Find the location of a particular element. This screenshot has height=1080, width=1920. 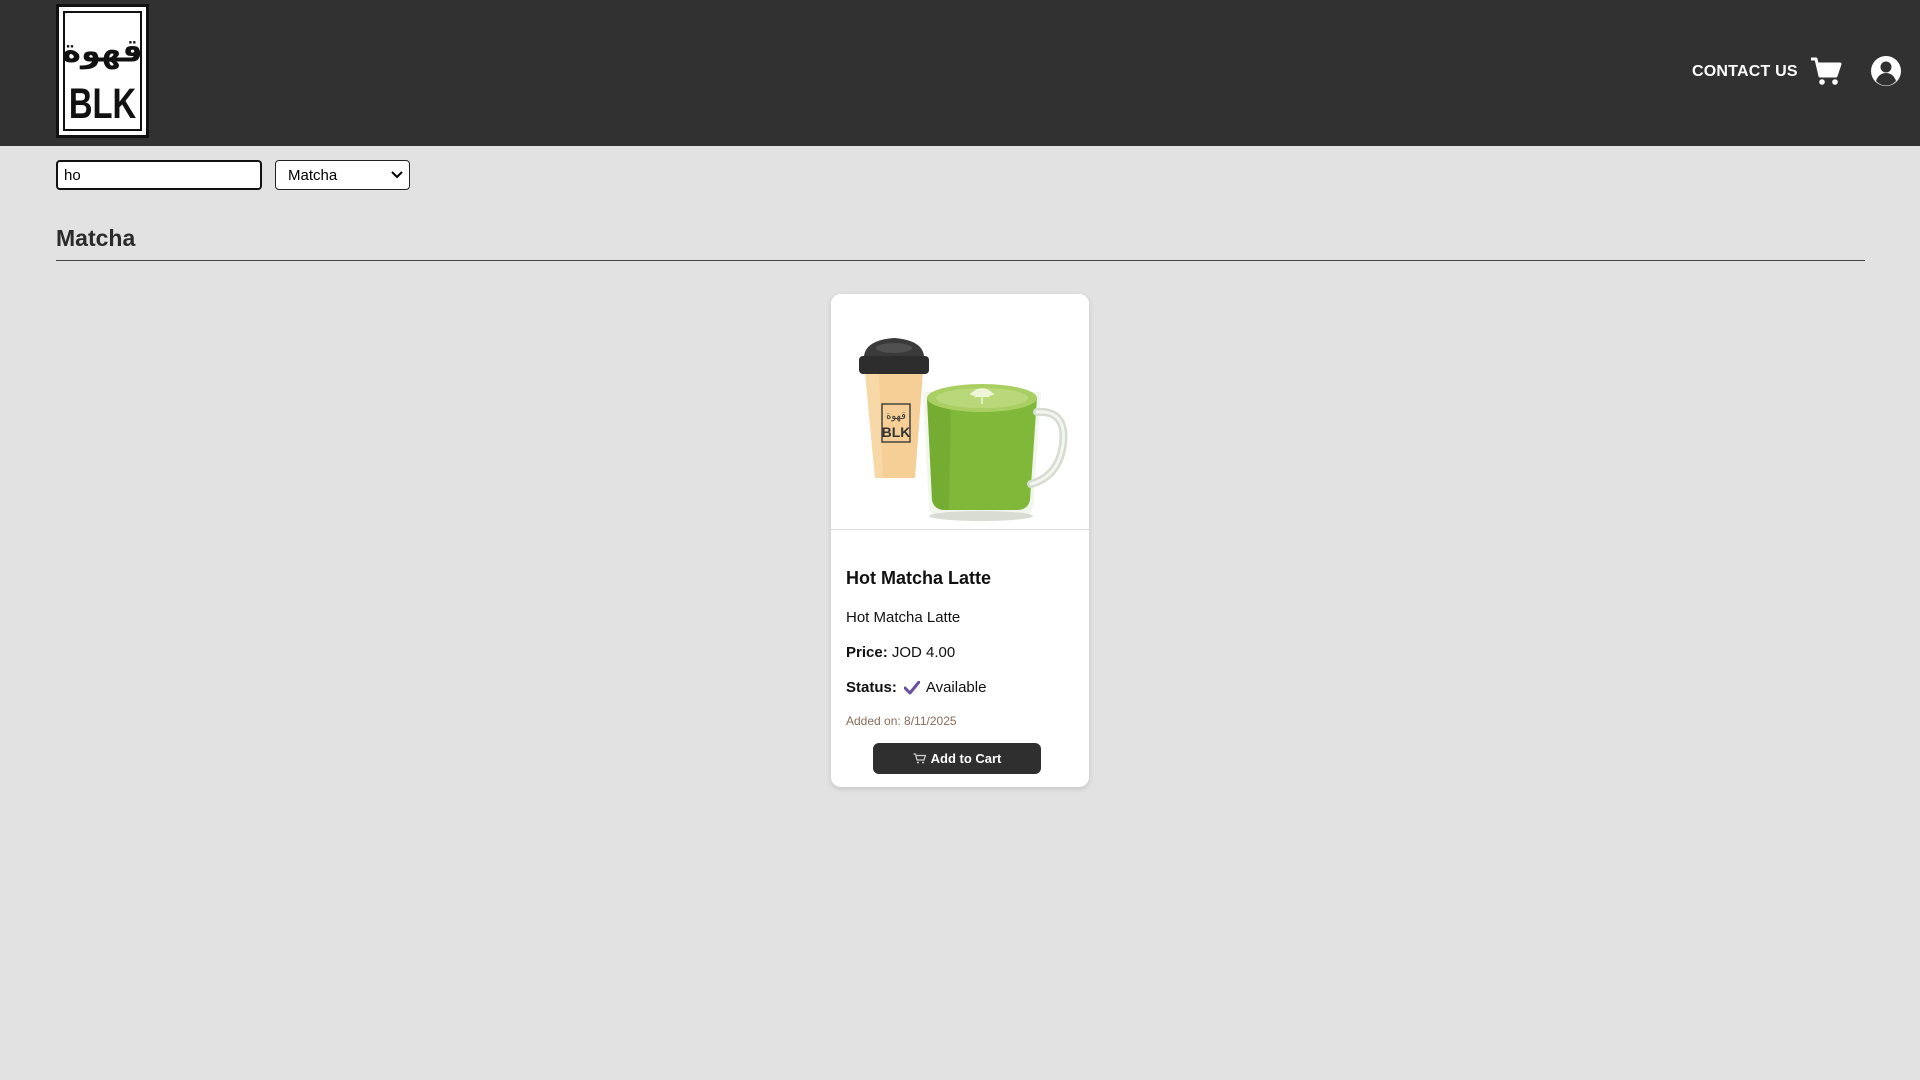

cart-icon is located at coordinates (919, 758).